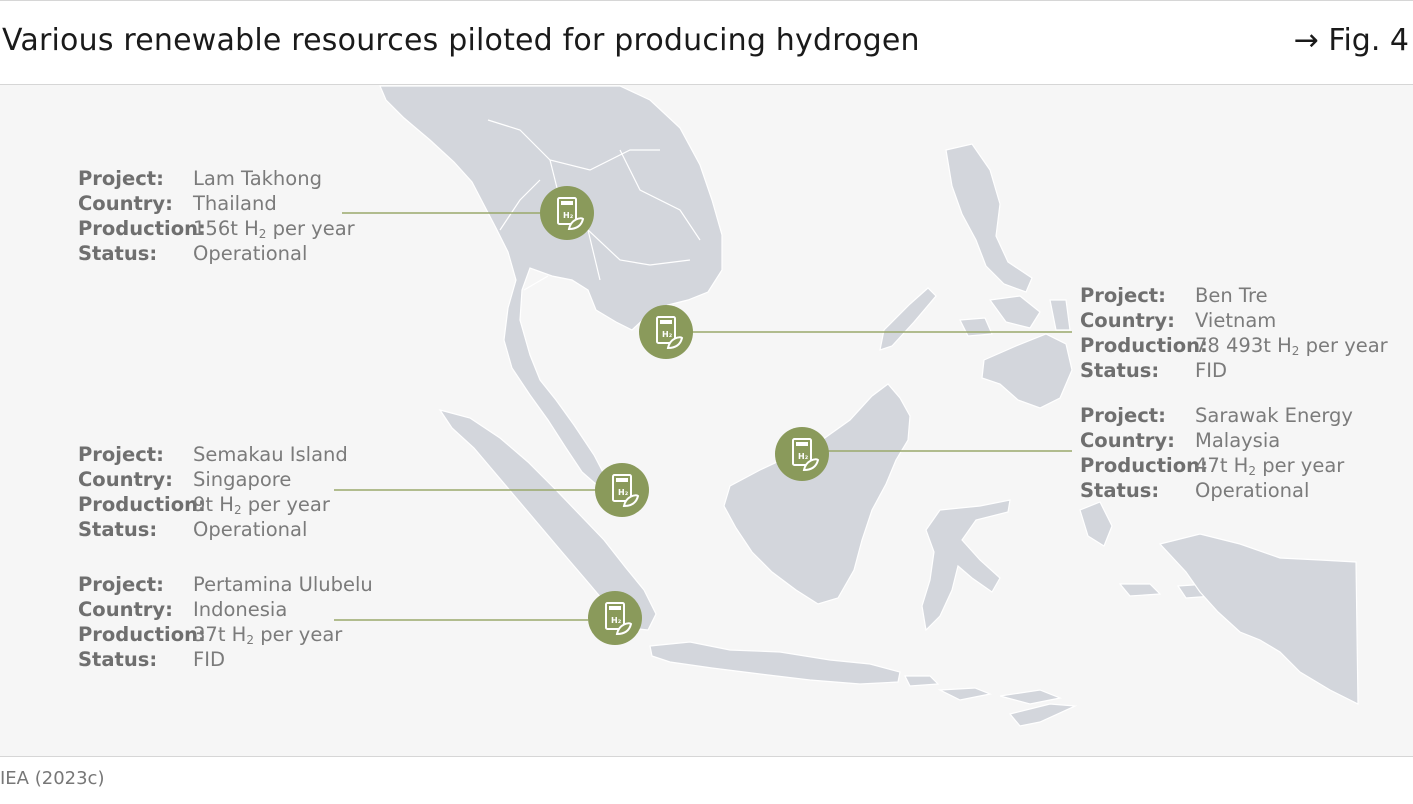 This screenshot has height=804, width=1413. What do you see at coordinates (1027, 371) in the screenshot?
I see `mindanao-island` at bounding box center [1027, 371].